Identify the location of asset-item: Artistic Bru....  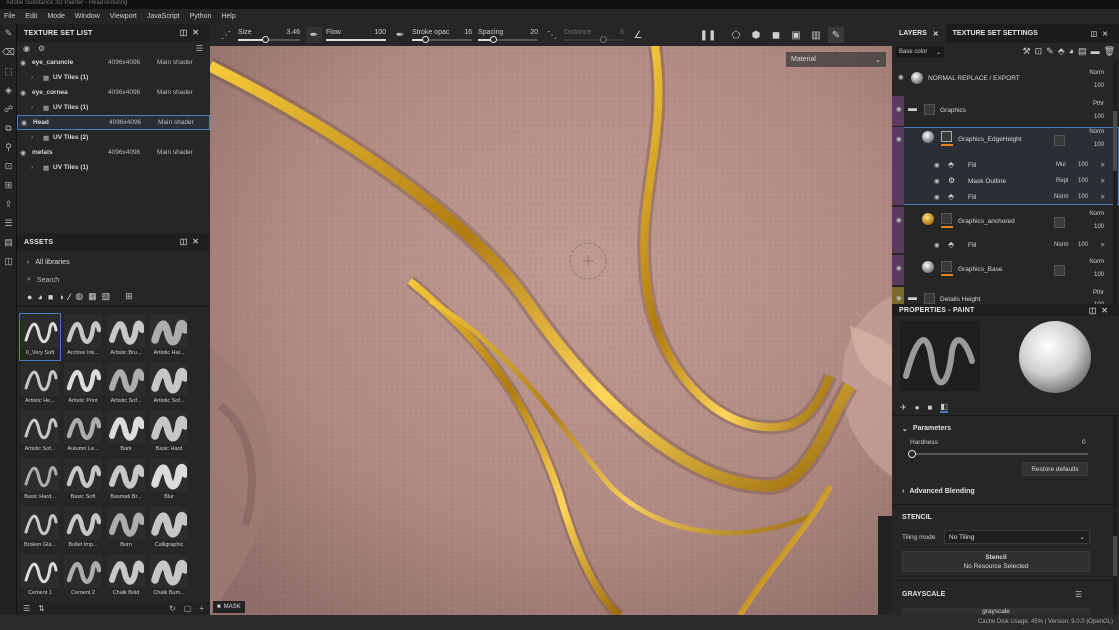
(126, 337).